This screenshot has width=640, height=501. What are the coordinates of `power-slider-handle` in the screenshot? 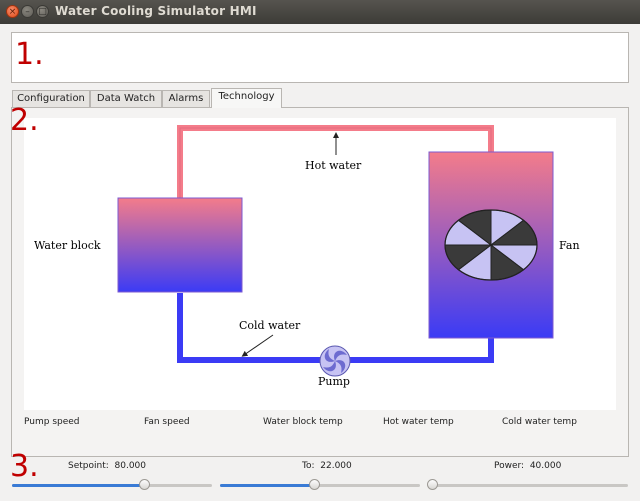 It's located at (432, 484).